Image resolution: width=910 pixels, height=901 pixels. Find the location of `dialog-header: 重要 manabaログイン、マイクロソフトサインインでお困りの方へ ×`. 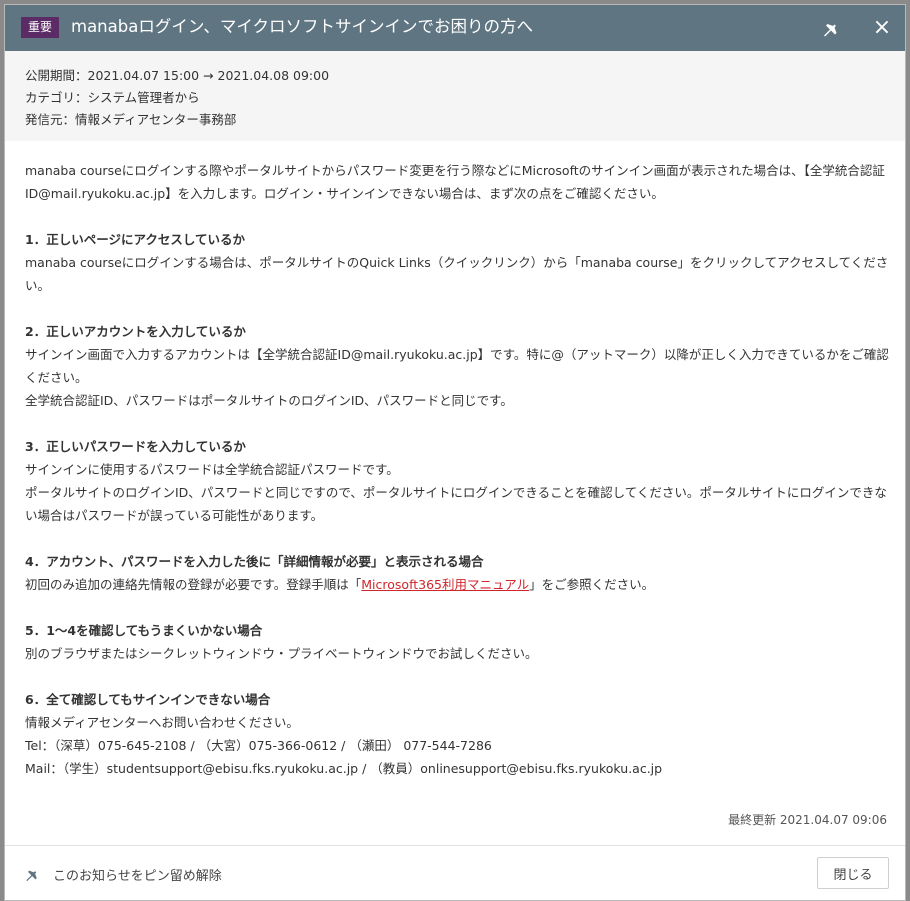

dialog-header: 重要 manabaログイン、マイクロソフトサインインでお困りの方へ × is located at coordinates (455, 28).